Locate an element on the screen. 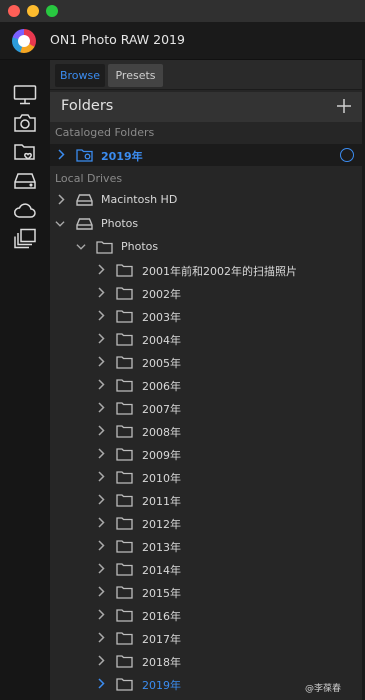 This screenshot has width=365, height=700. subfolder-row: 2010年 is located at coordinates (206, 477).